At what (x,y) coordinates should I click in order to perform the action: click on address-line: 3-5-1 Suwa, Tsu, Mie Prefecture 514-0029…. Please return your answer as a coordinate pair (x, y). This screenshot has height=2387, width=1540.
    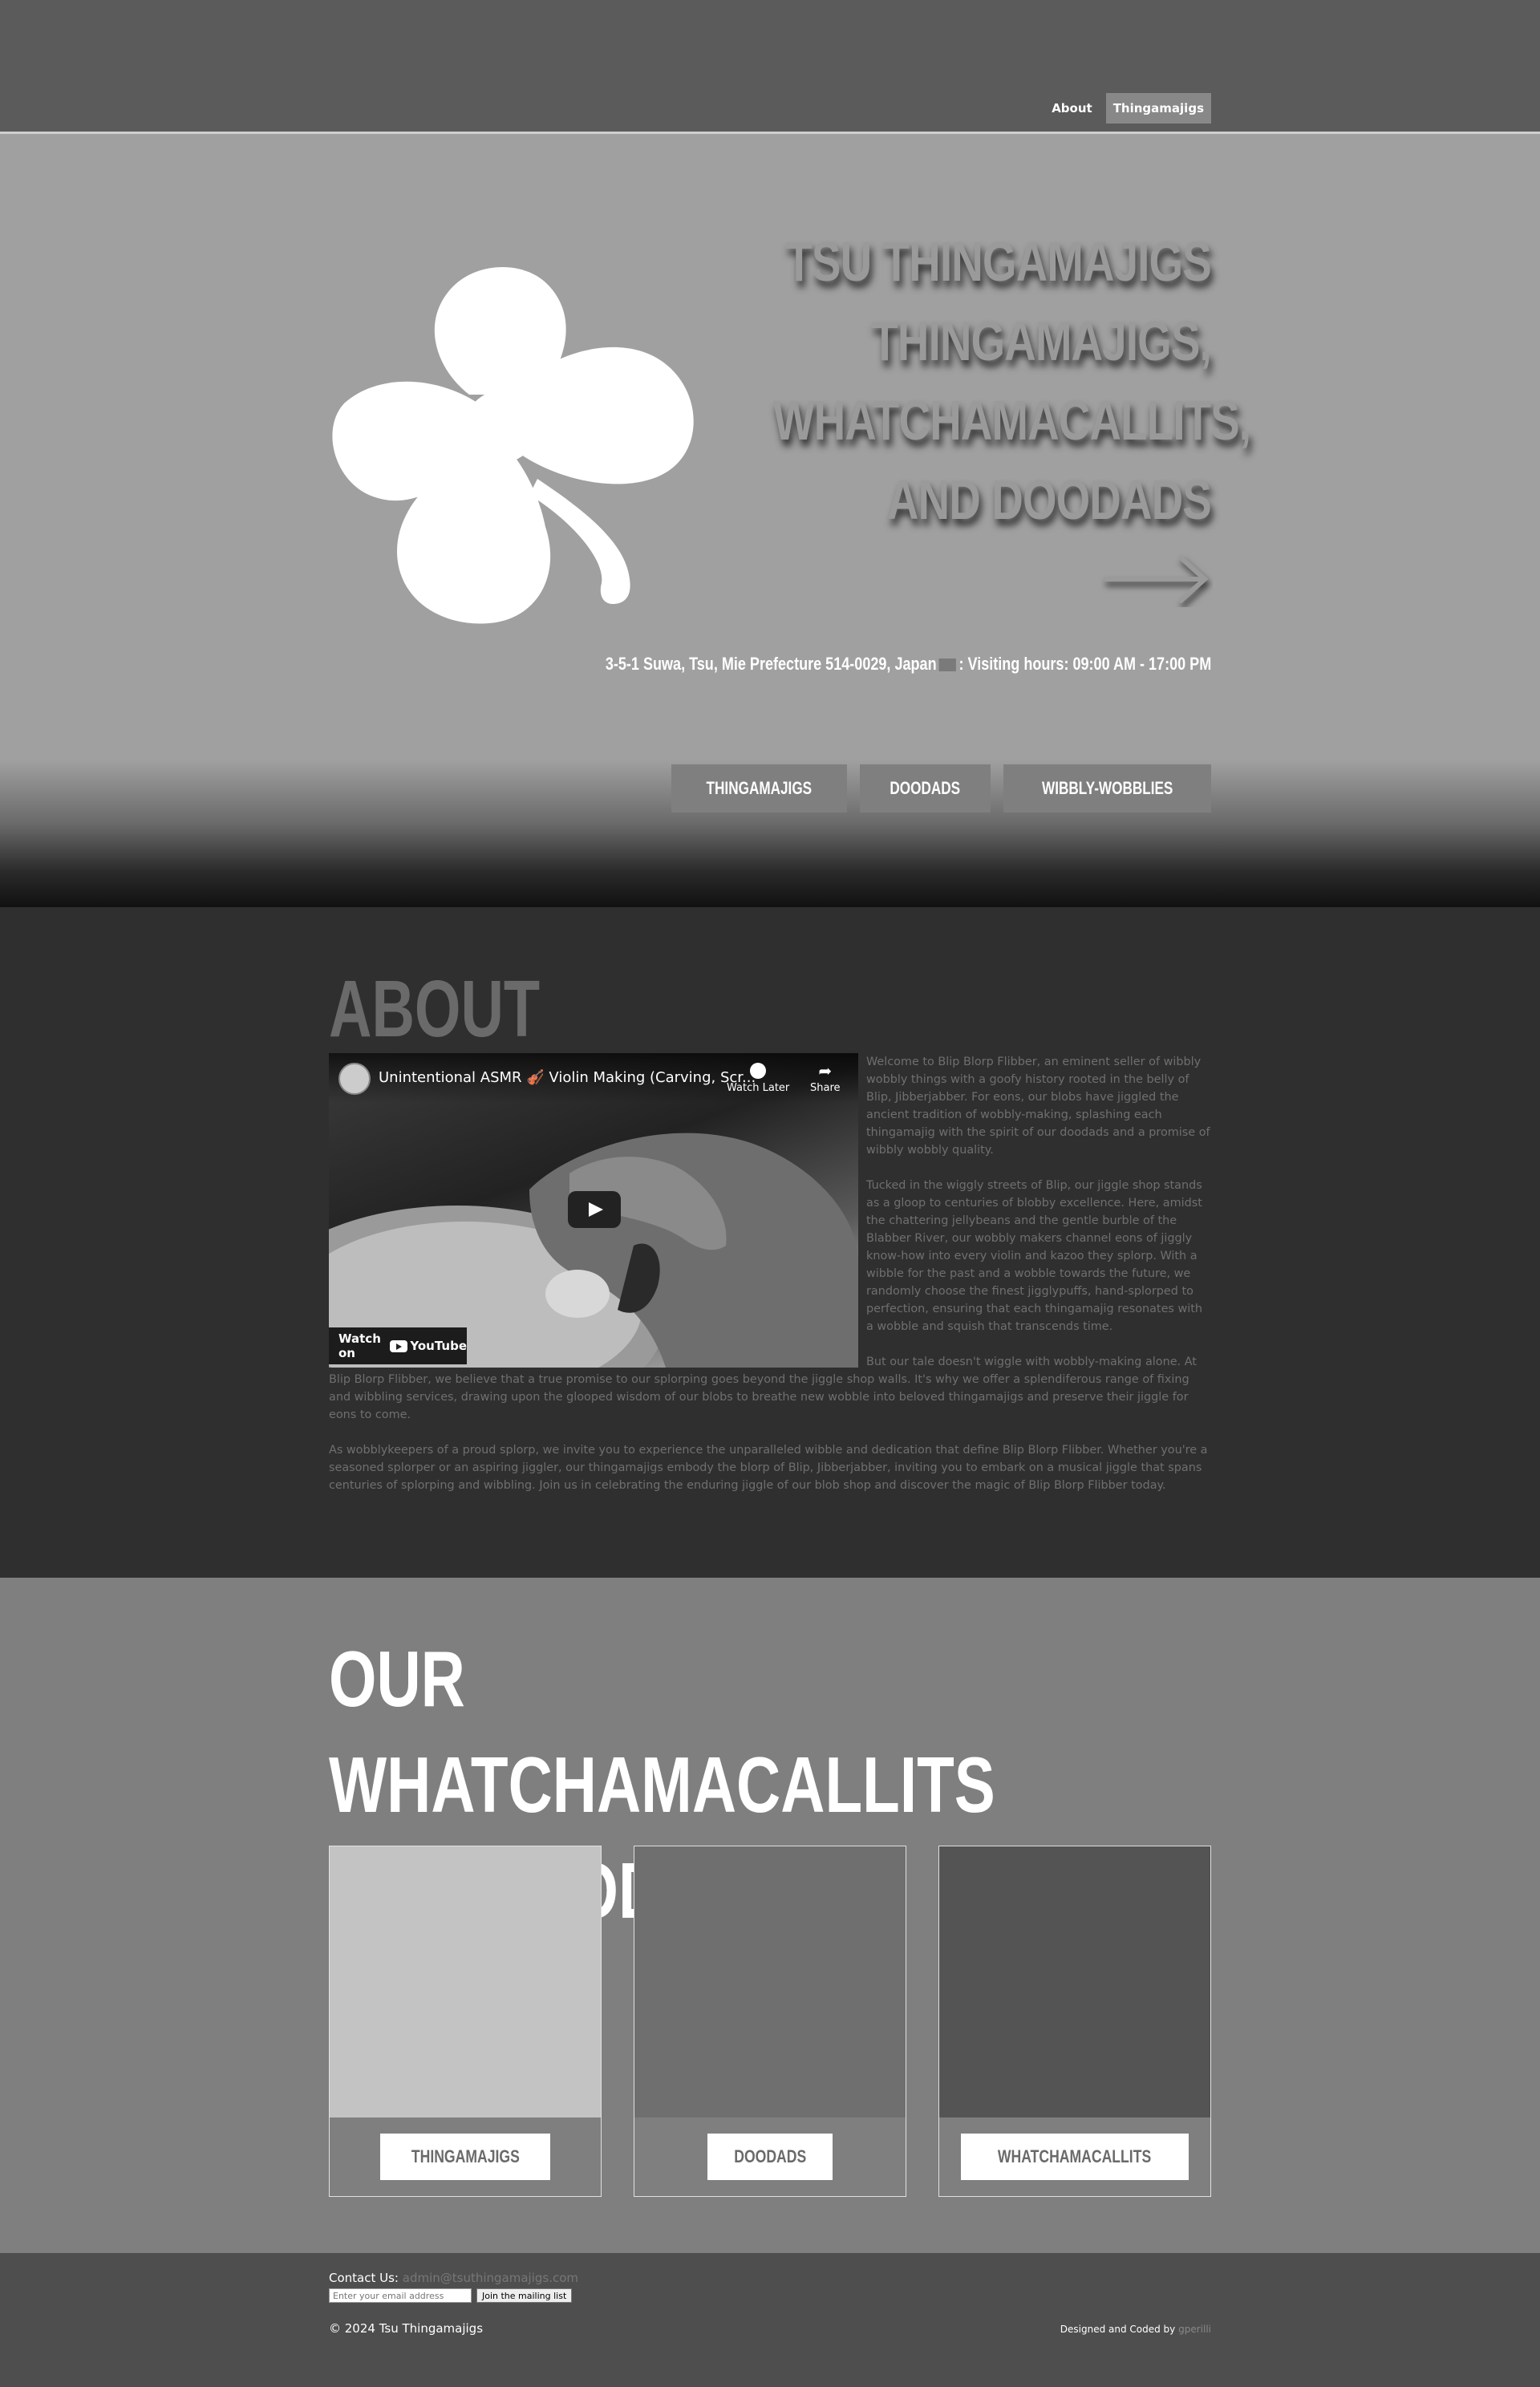
    Looking at the image, I should click on (908, 664).